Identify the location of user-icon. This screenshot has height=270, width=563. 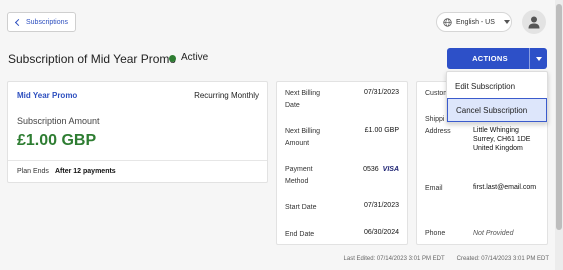
(534, 22).